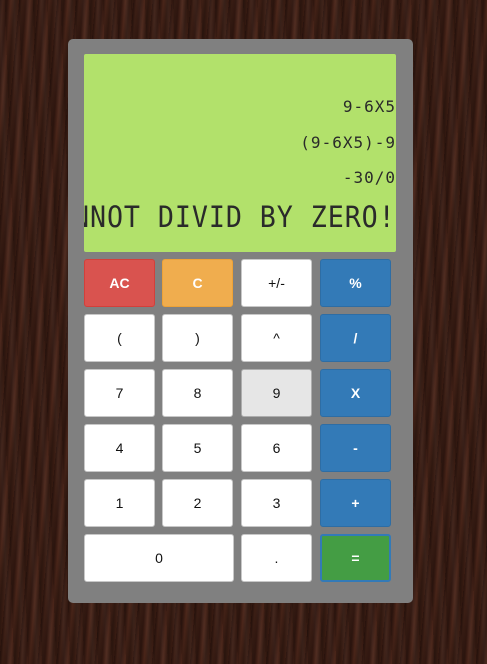 This screenshot has width=487, height=664. What do you see at coordinates (197, 448) in the screenshot?
I see `five-button: 5` at bounding box center [197, 448].